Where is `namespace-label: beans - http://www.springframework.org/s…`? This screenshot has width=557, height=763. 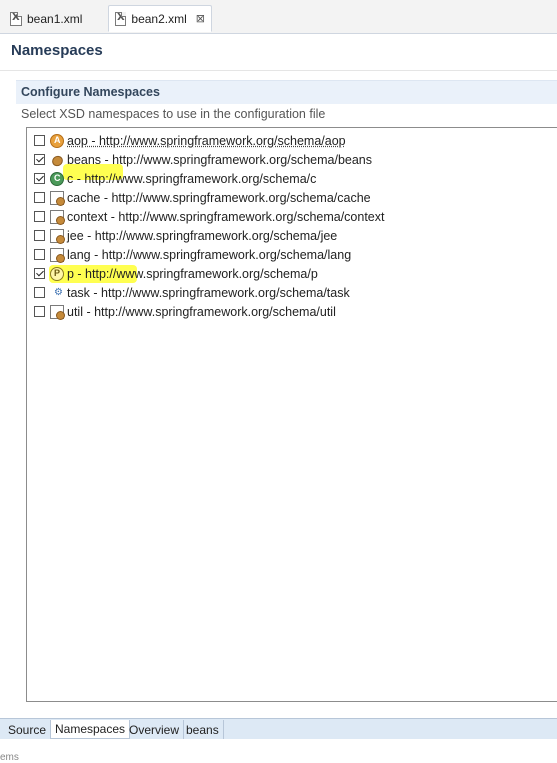
namespace-label: beans - http://www.springframework.org/s… is located at coordinates (219, 159).